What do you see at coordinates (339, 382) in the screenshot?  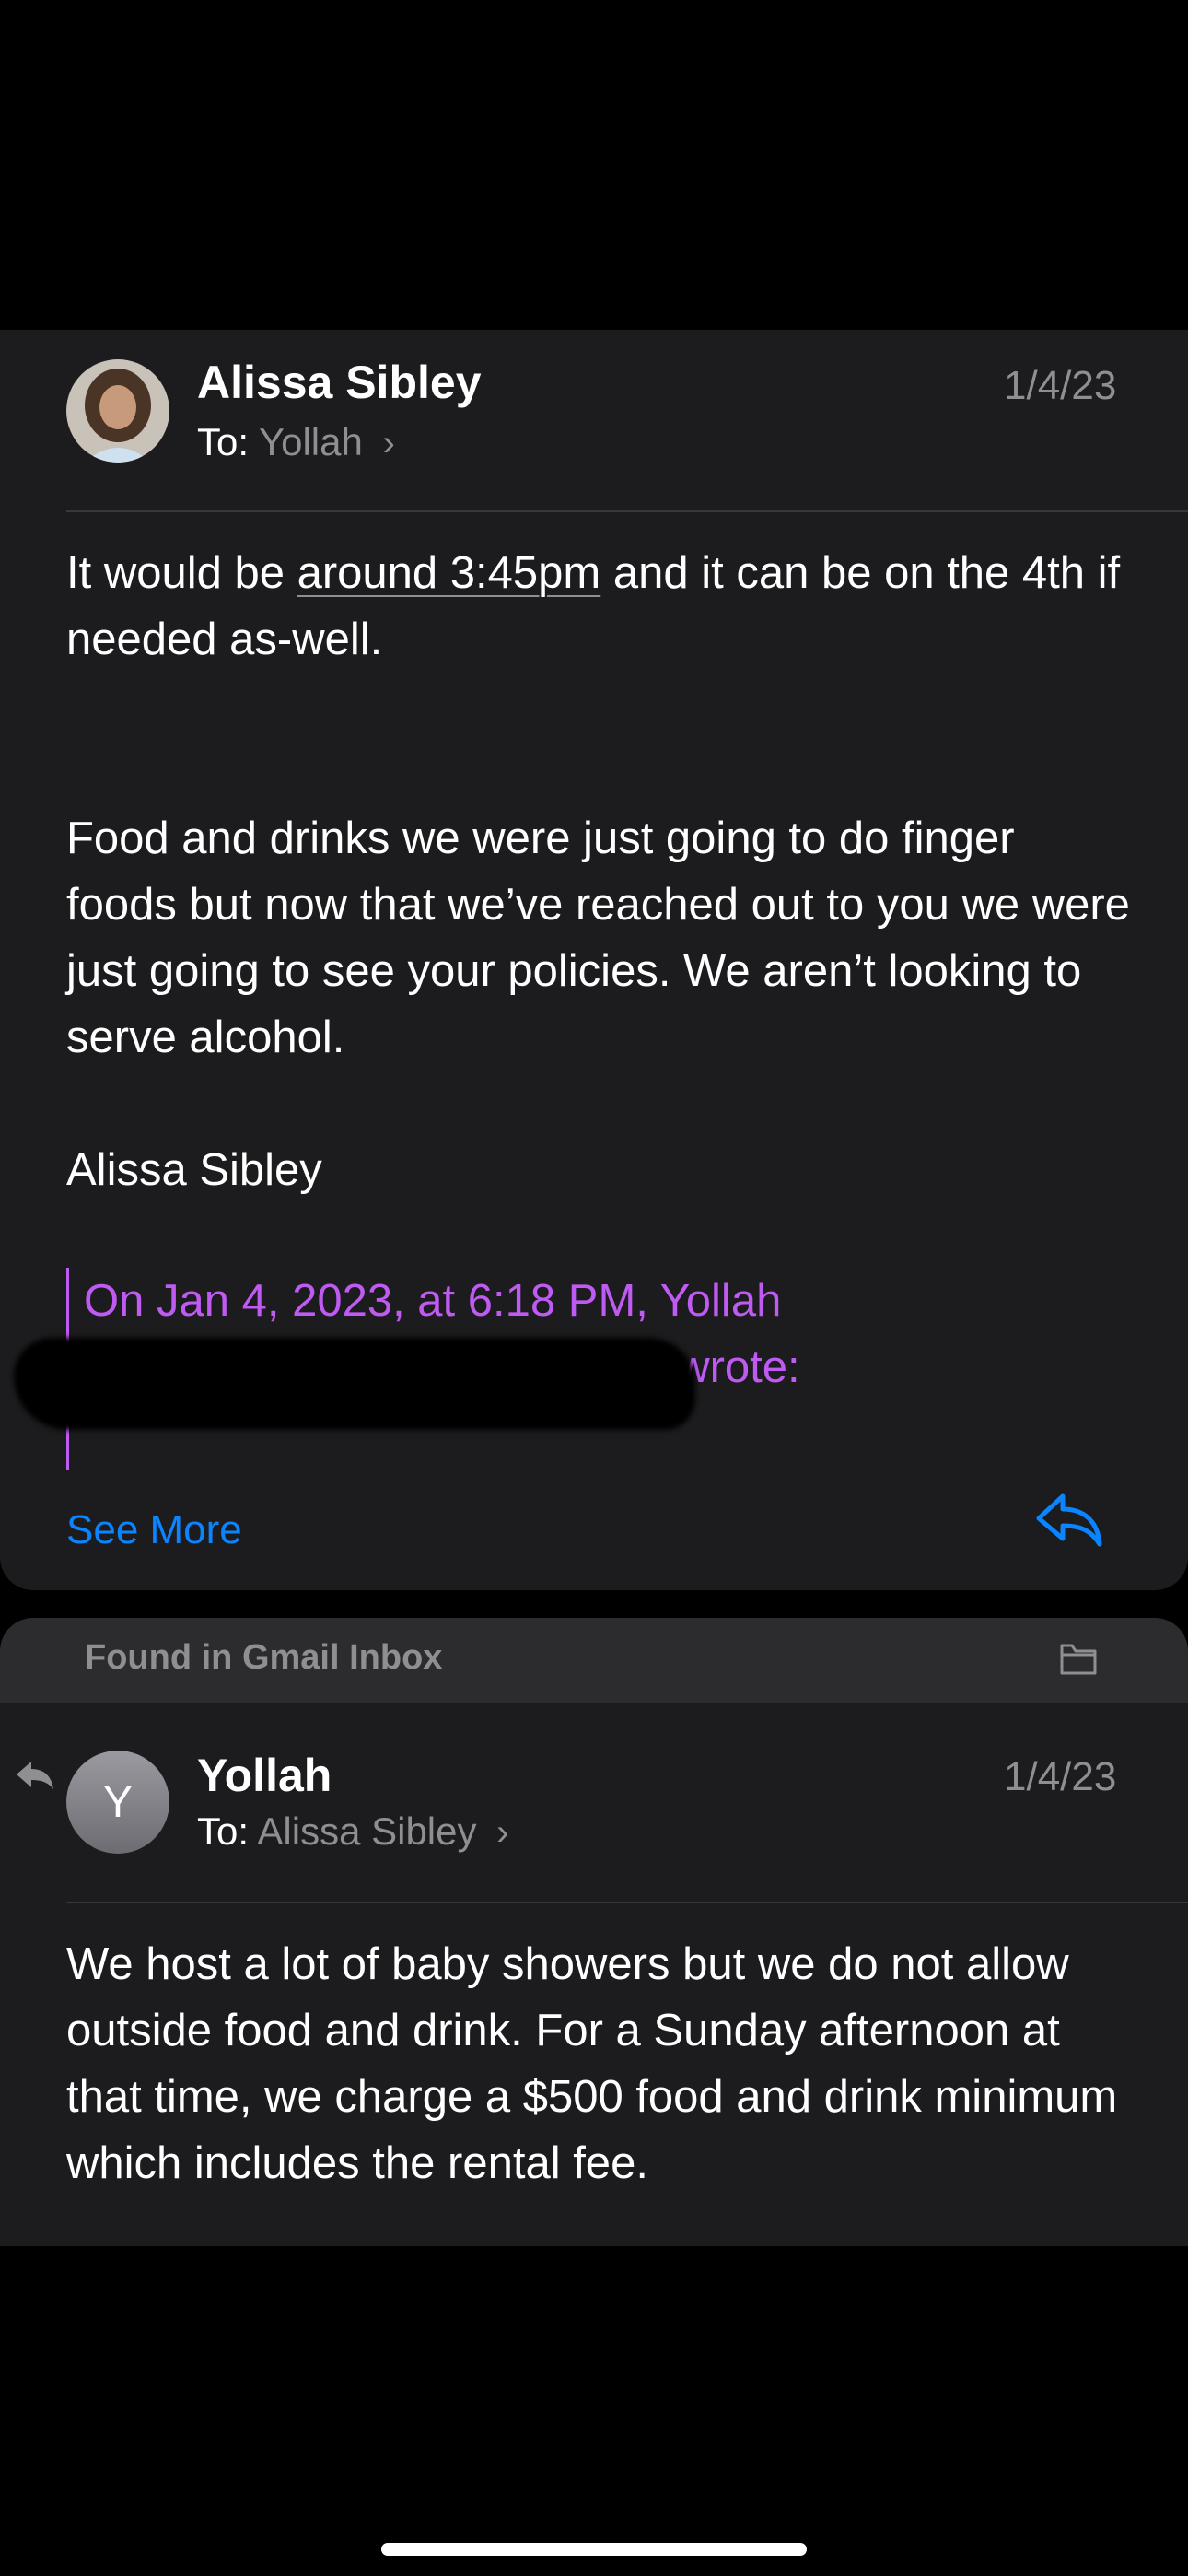 I see `sender-name: Alissa Sibley` at bounding box center [339, 382].